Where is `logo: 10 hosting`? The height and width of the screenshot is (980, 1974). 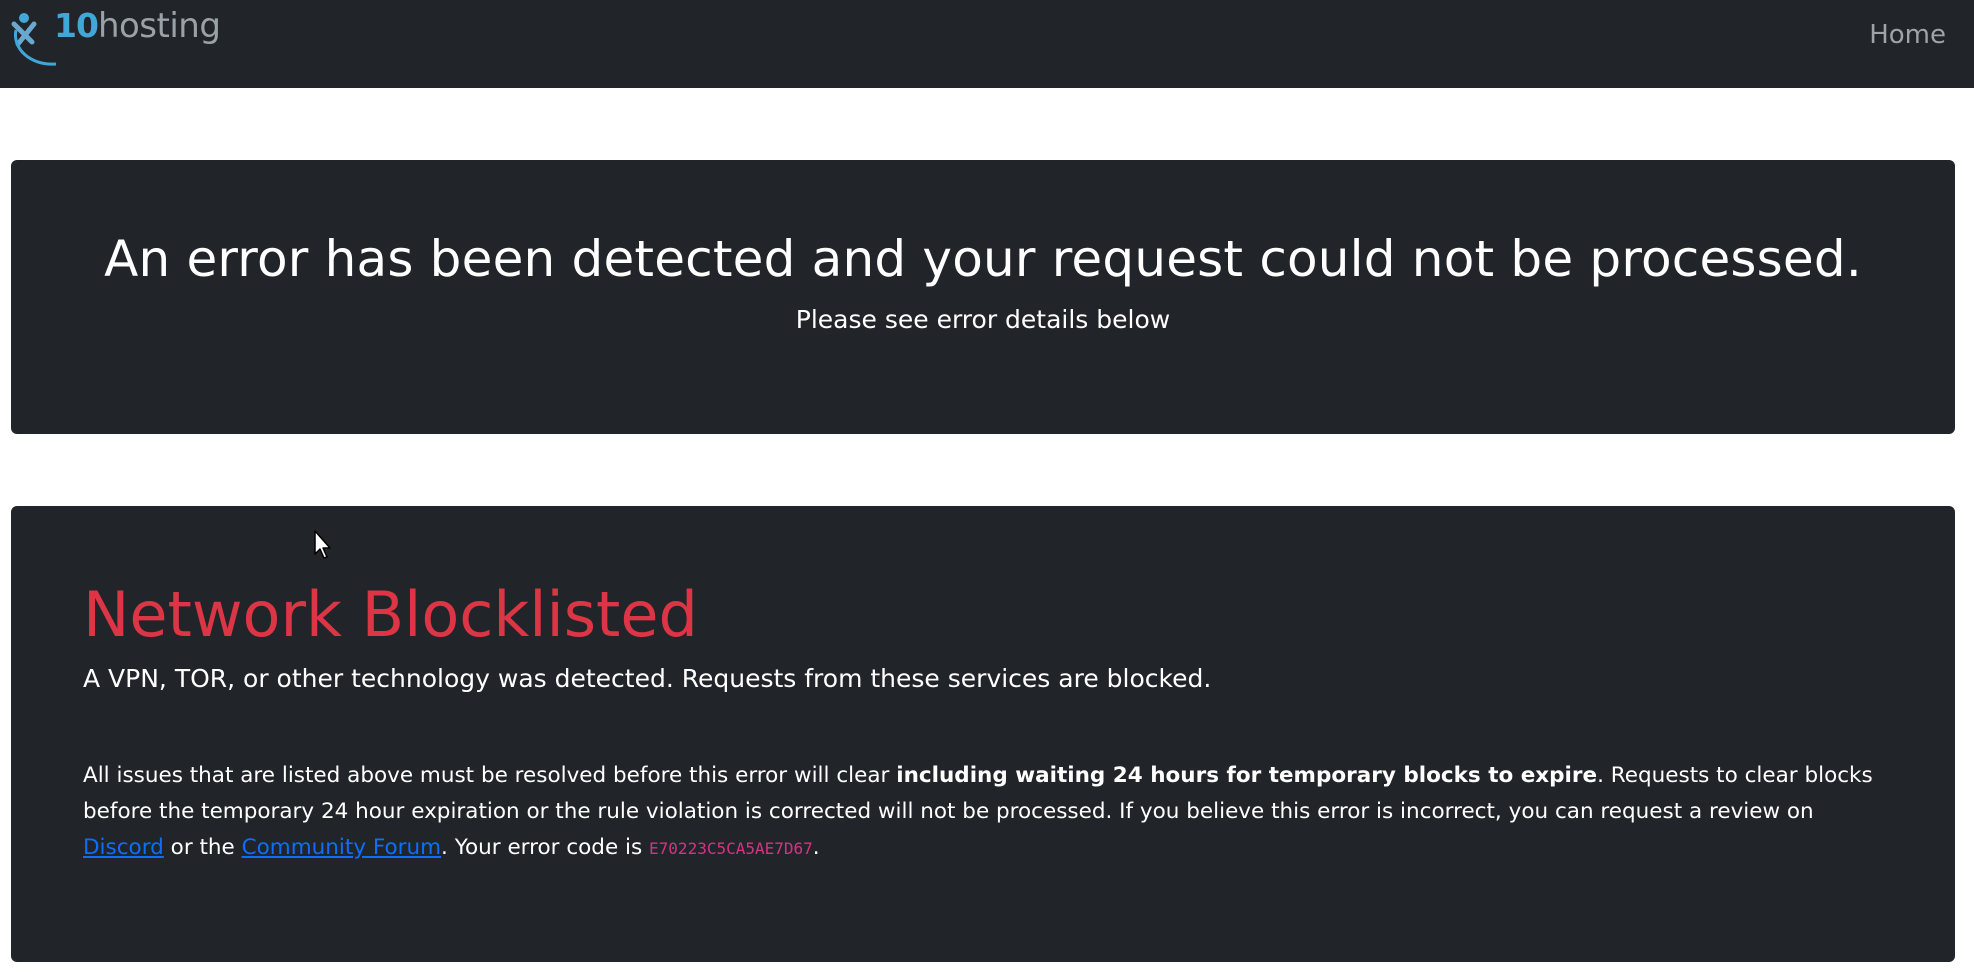
logo: 10 hosting is located at coordinates (115, 38).